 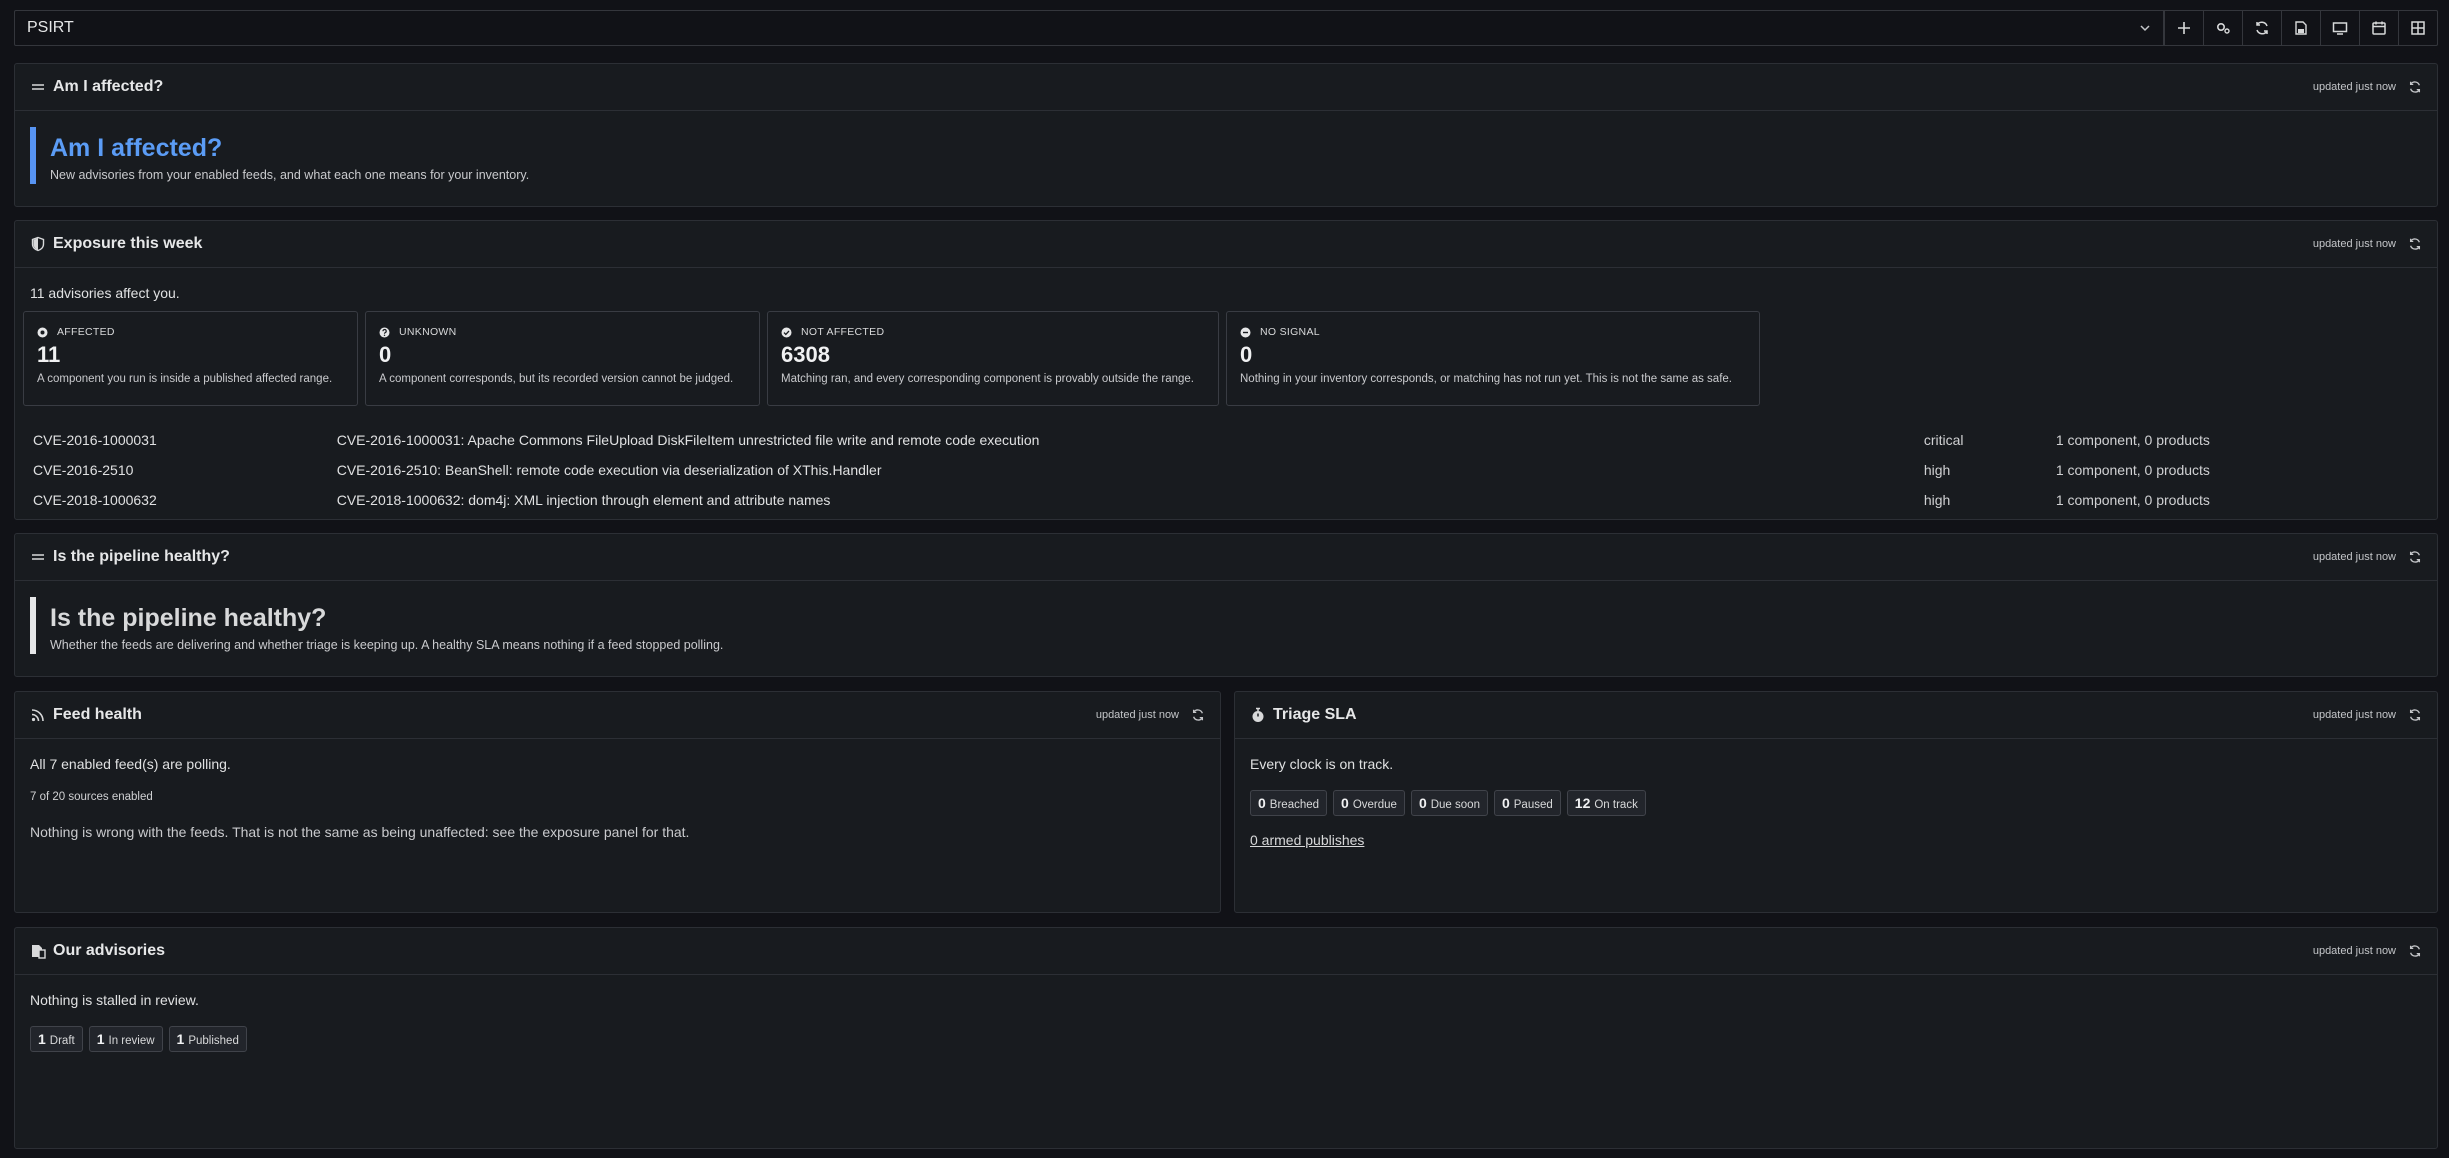 I want to click on status-badge-due-soon: 0 Due soon, so click(x=1449, y=803).